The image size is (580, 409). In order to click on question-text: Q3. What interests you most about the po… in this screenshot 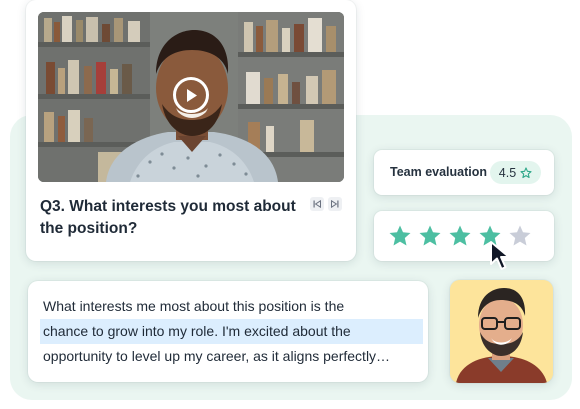, I will do `click(168, 217)`.